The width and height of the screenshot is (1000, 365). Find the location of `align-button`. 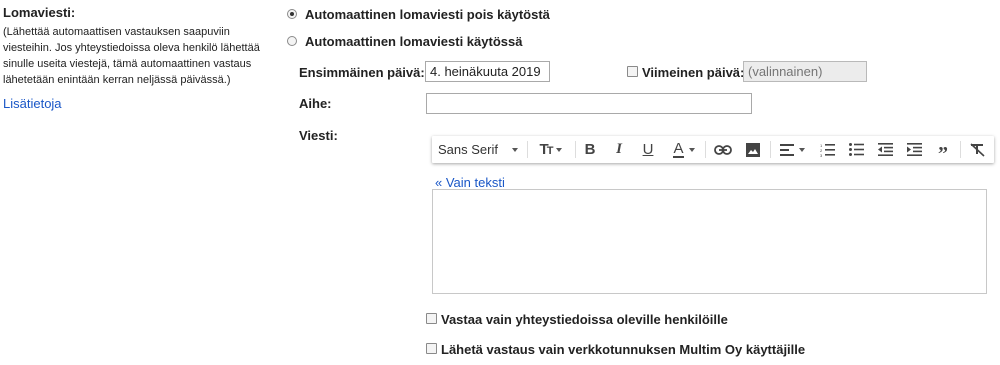

align-button is located at coordinates (792, 149).